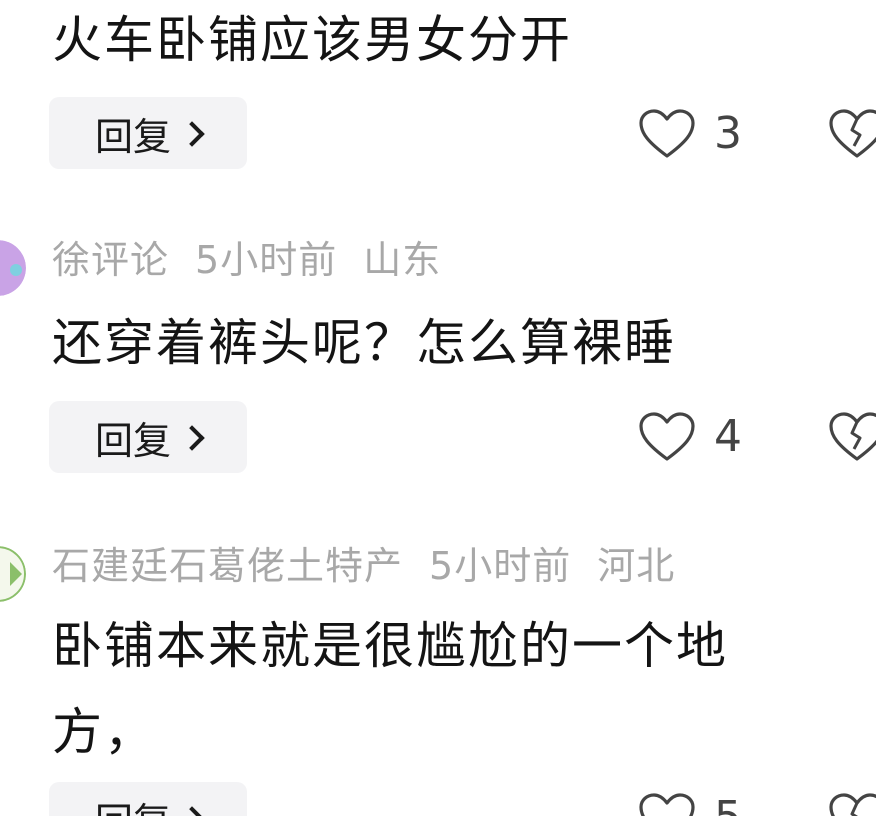  I want to click on comment-location: 河北, so click(636, 566).